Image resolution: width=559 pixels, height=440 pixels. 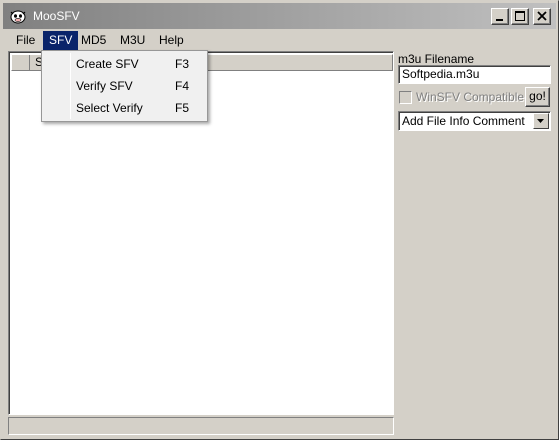 What do you see at coordinates (474, 74) in the screenshot?
I see `m3u-filename-input: Softpedia.m3u` at bounding box center [474, 74].